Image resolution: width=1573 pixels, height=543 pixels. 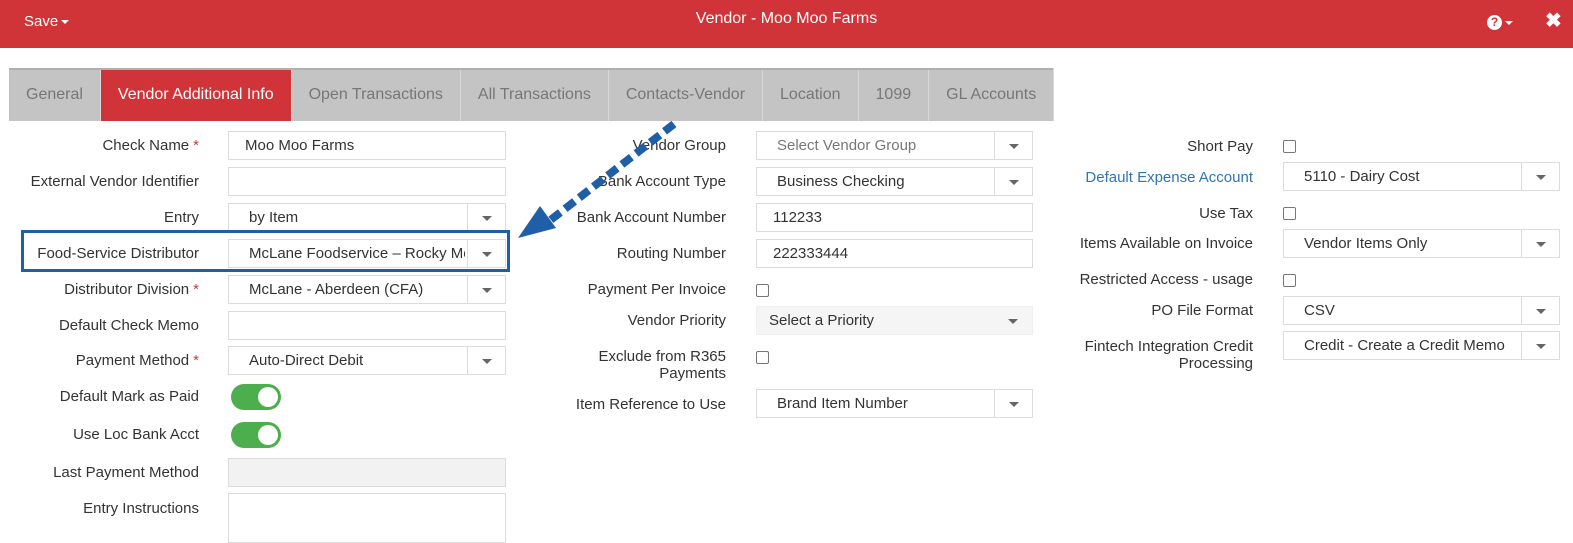 I want to click on vendor-priority-dropdown-button, so click(x=1013, y=320).